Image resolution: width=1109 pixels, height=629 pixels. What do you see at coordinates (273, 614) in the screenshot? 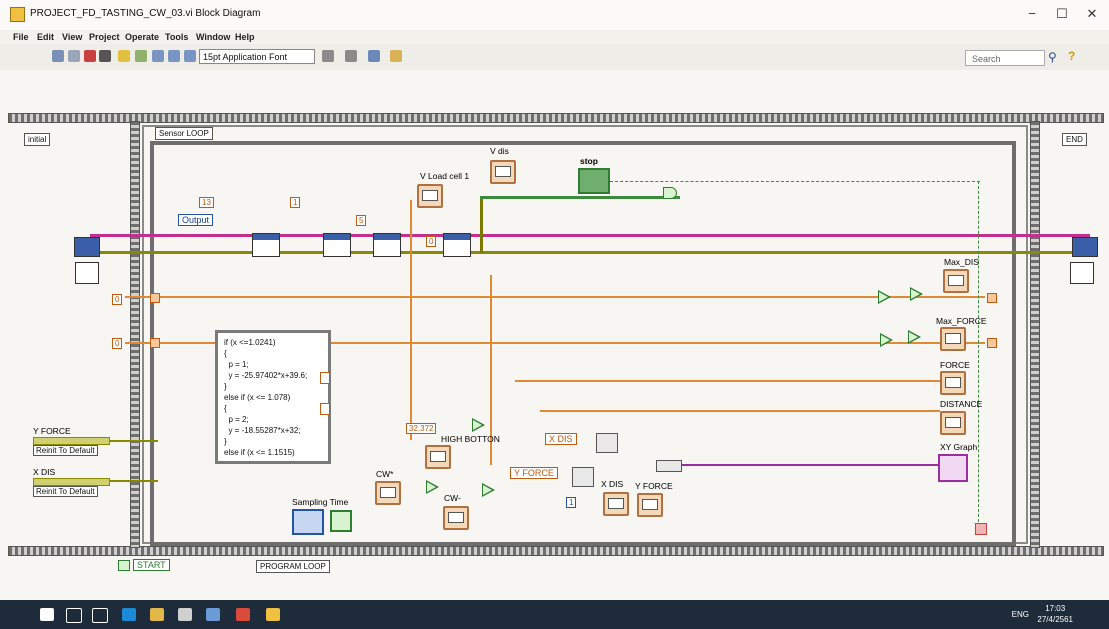
I see `labview-taskbar-icon` at bounding box center [273, 614].